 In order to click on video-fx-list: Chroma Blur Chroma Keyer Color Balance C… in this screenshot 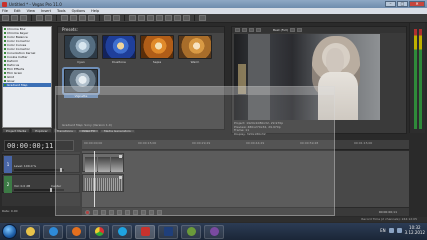, I will do `click(27, 77)`.